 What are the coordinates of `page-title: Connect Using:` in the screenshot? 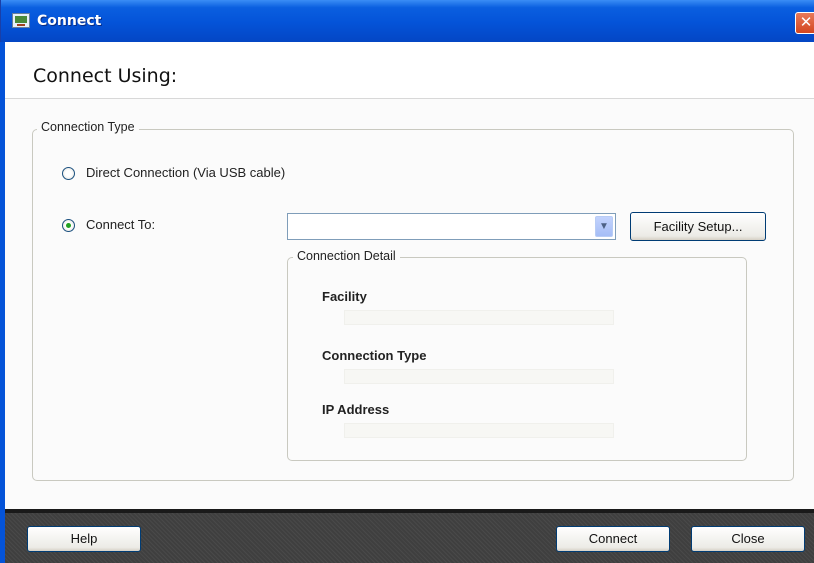 It's located at (105, 76).